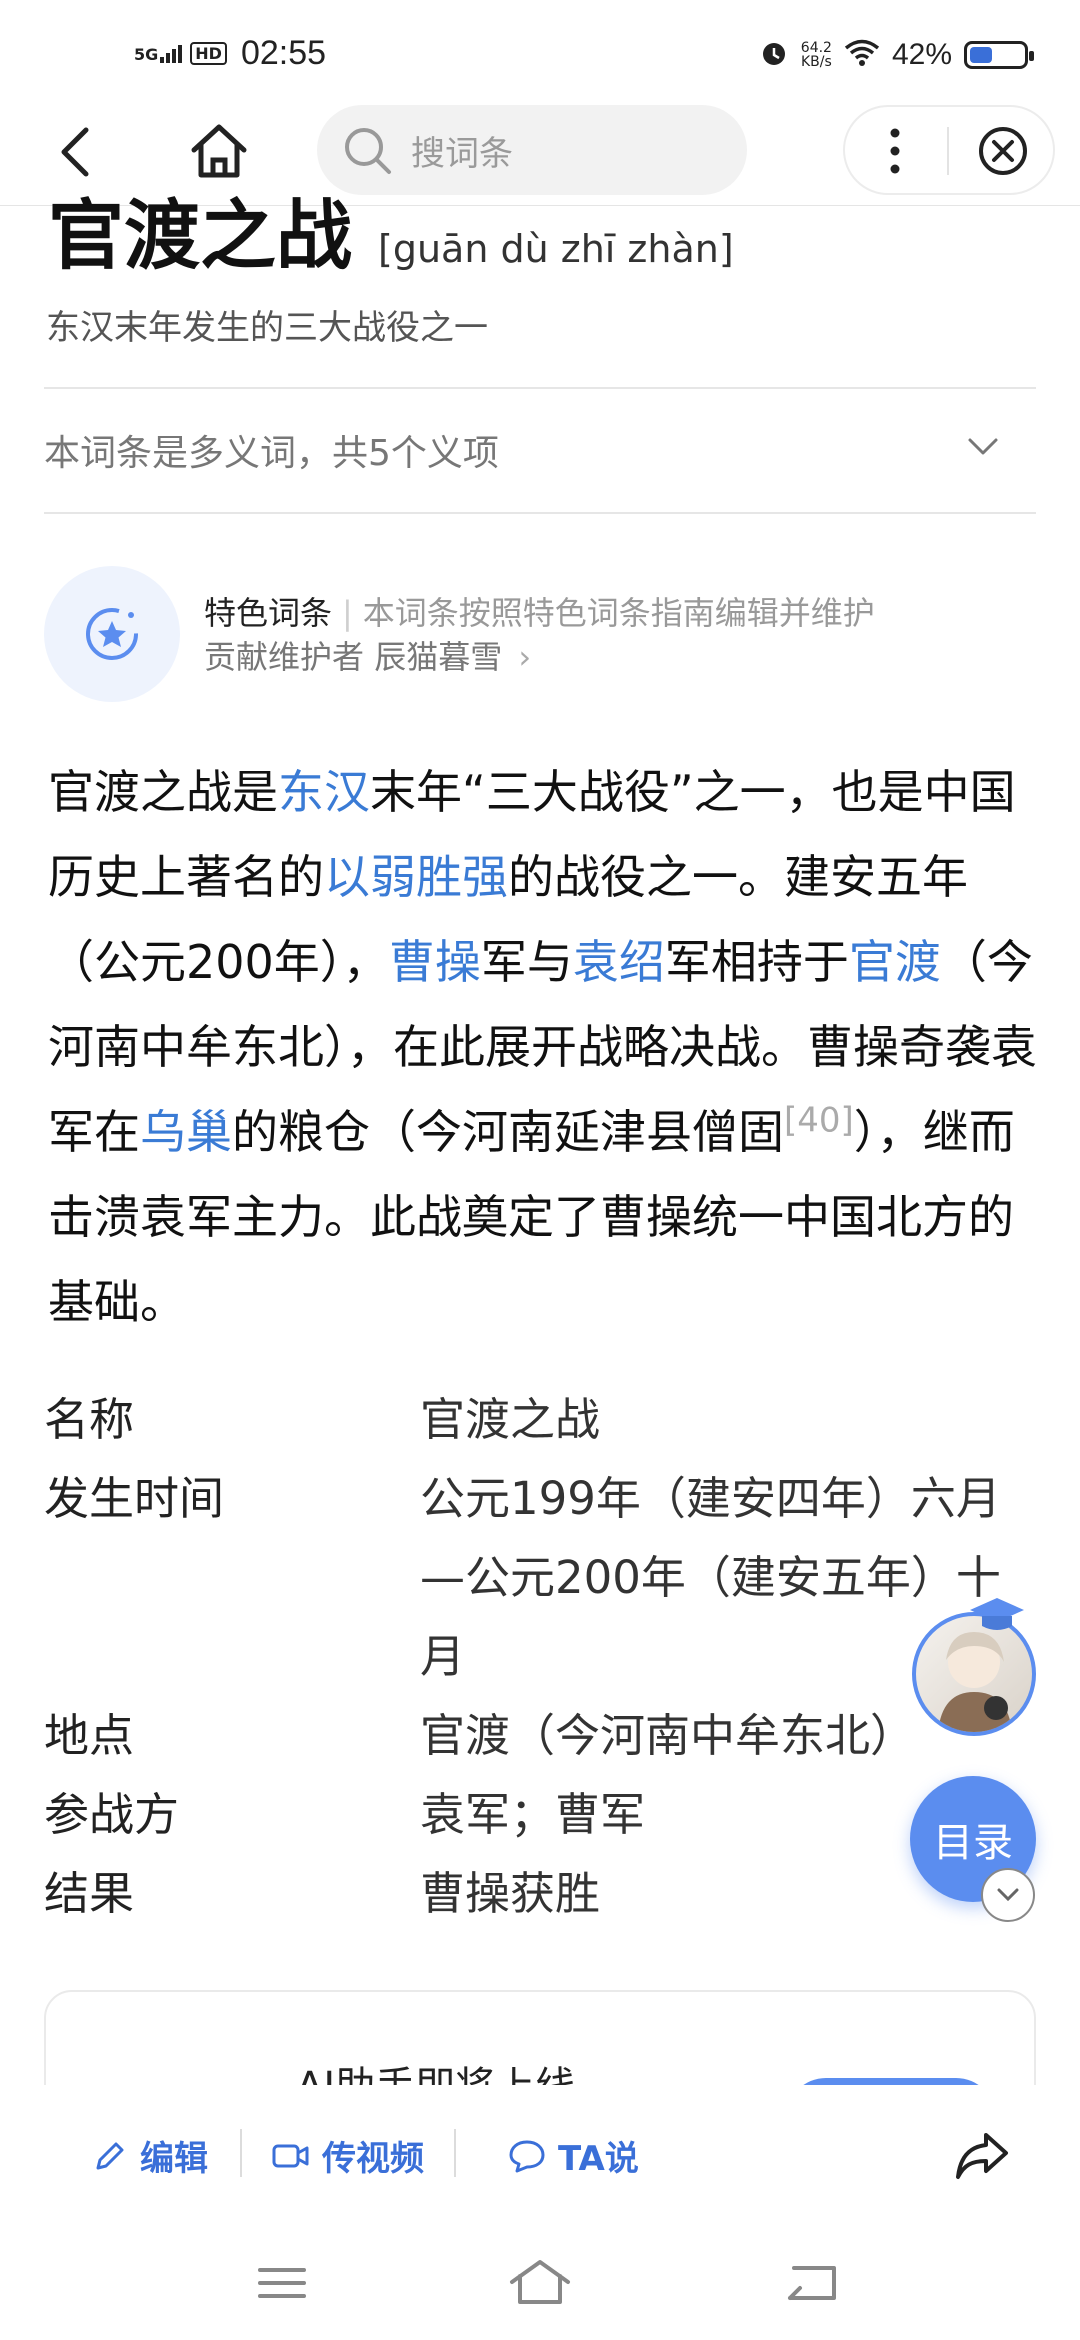 This screenshot has height=2340, width=1080. Describe the element at coordinates (756, 962) in the screenshot. I see `summary-text: 军相持于` at that location.